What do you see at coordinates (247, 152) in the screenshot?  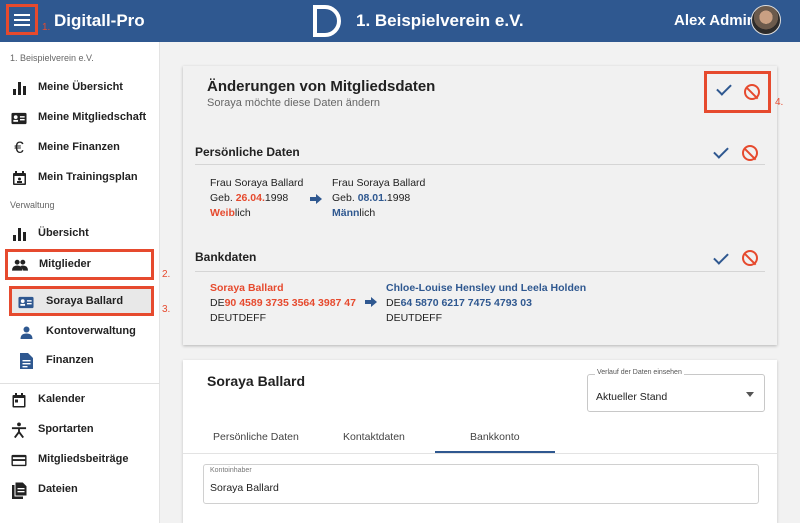 I see `personal-data-heading: Persönliche Daten` at bounding box center [247, 152].